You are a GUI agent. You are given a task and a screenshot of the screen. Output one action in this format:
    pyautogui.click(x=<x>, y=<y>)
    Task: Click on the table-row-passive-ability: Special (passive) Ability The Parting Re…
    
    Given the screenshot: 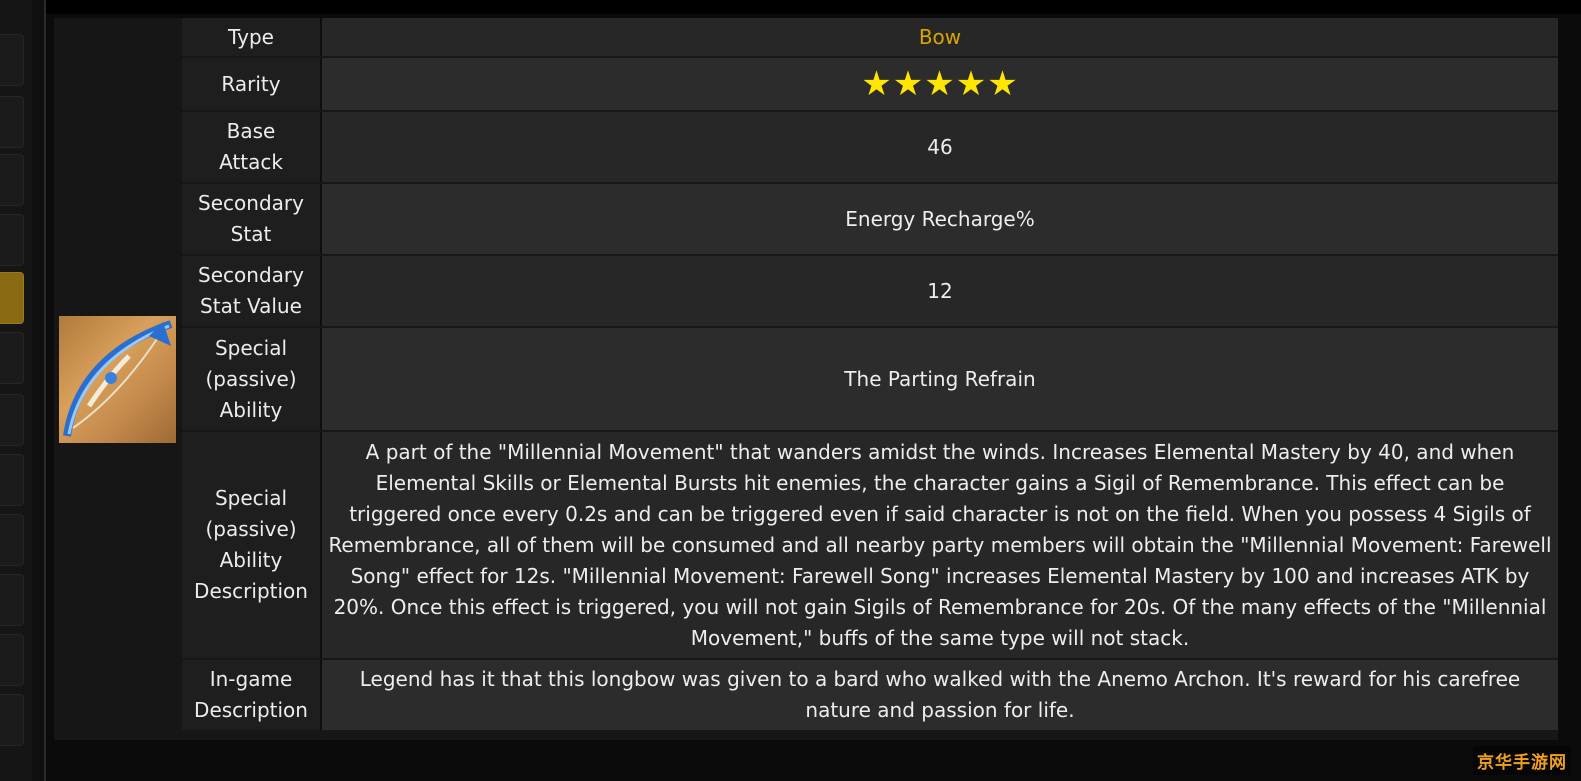 What is the action you would take?
    pyautogui.click(x=870, y=379)
    